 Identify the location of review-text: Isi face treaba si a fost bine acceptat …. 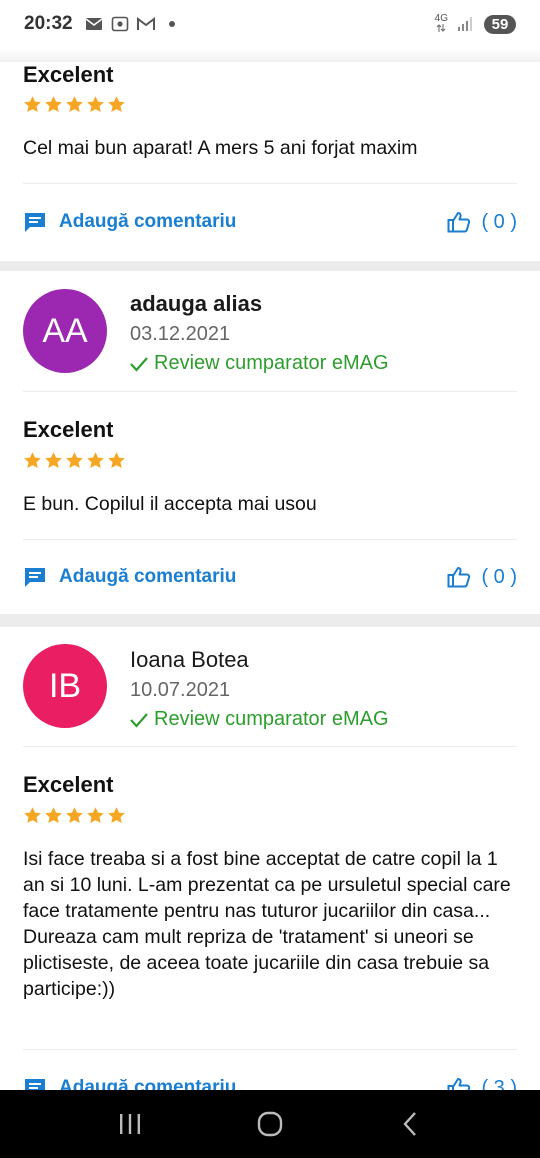
(267, 924).